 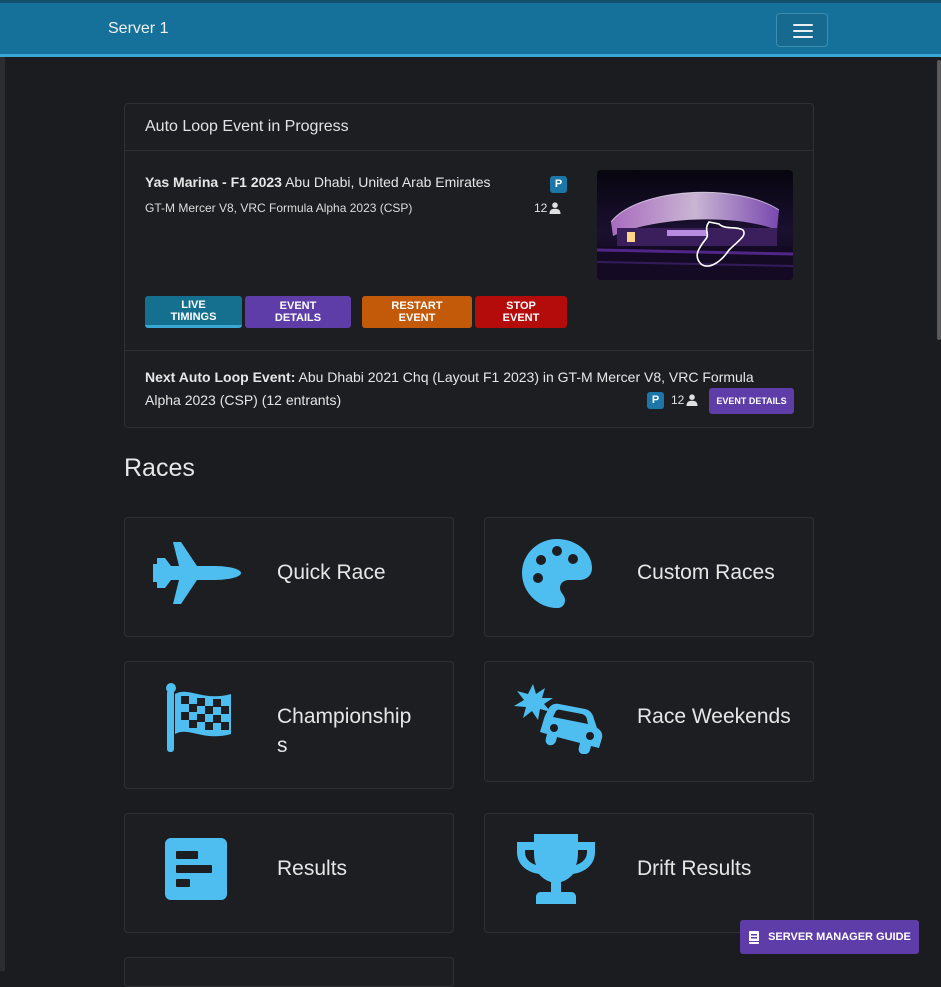 I want to click on car-crash-icon, so click(x=558, y=719).